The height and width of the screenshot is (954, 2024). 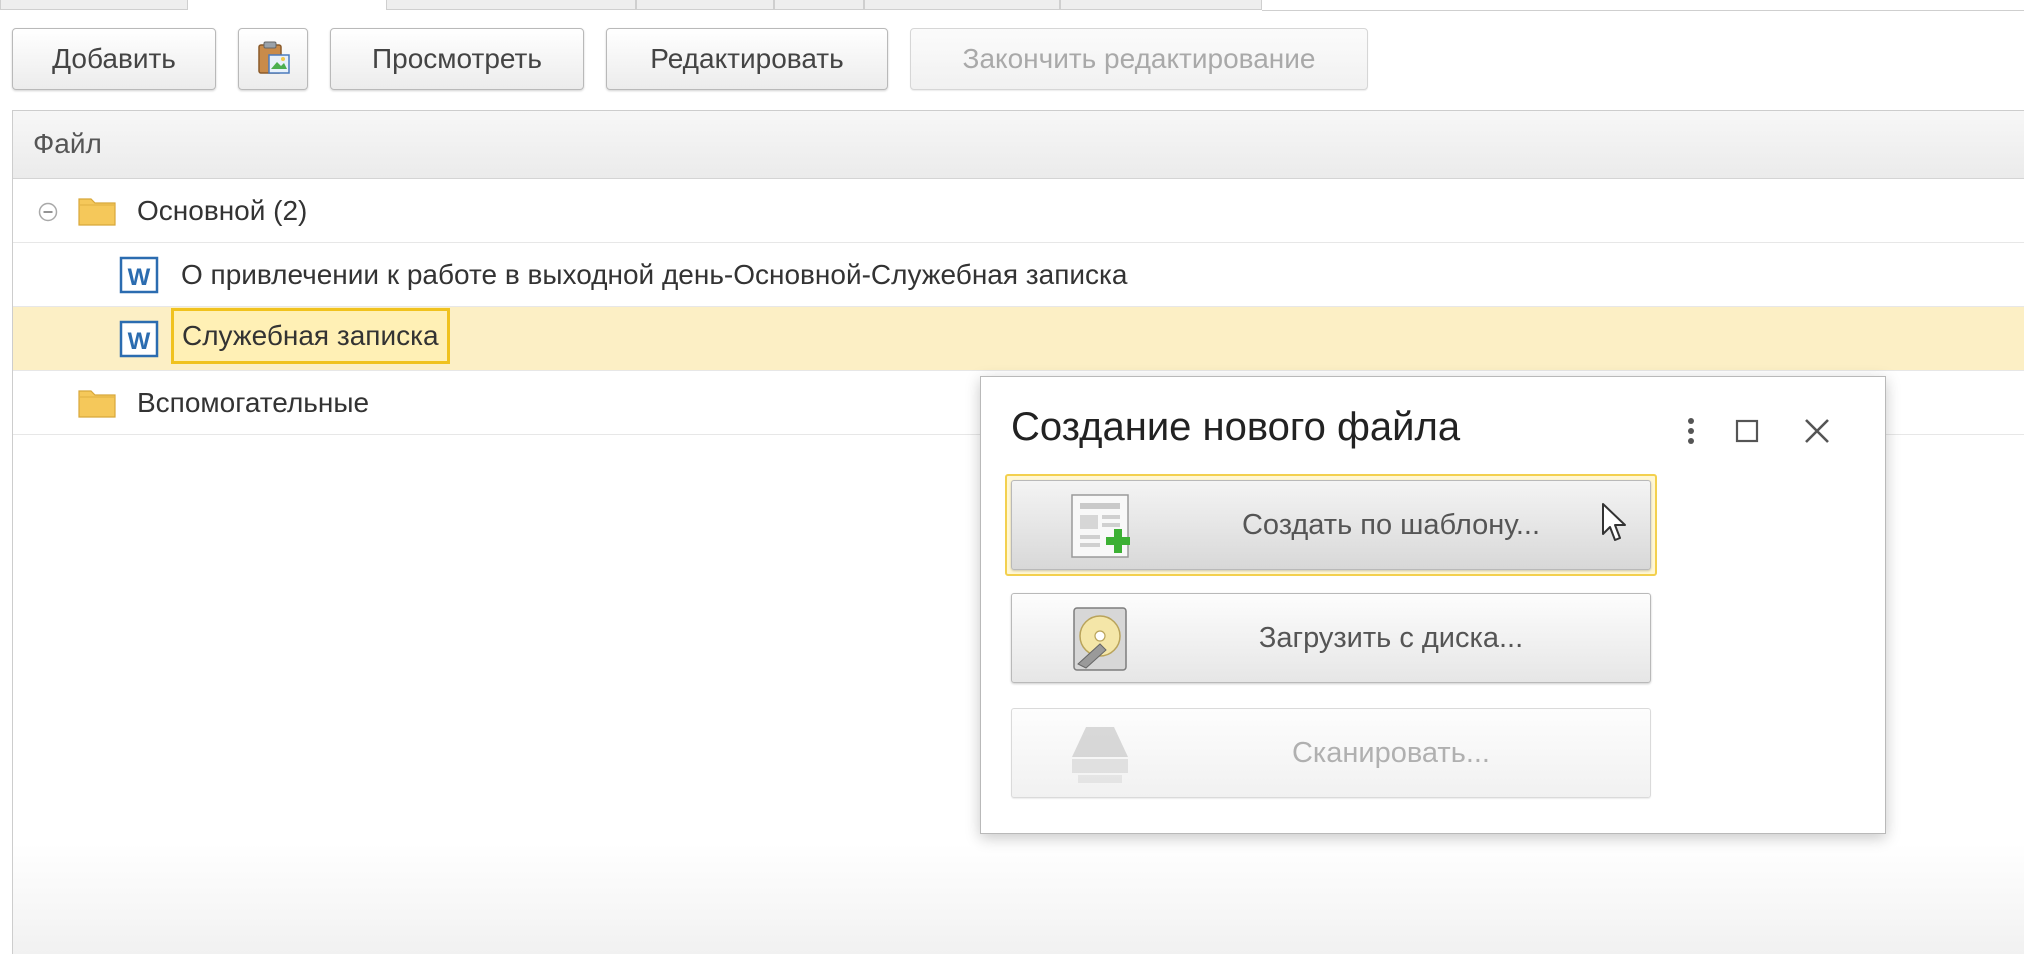 I want to click on file-label: Служебная записка, so click(x=310, y=335).